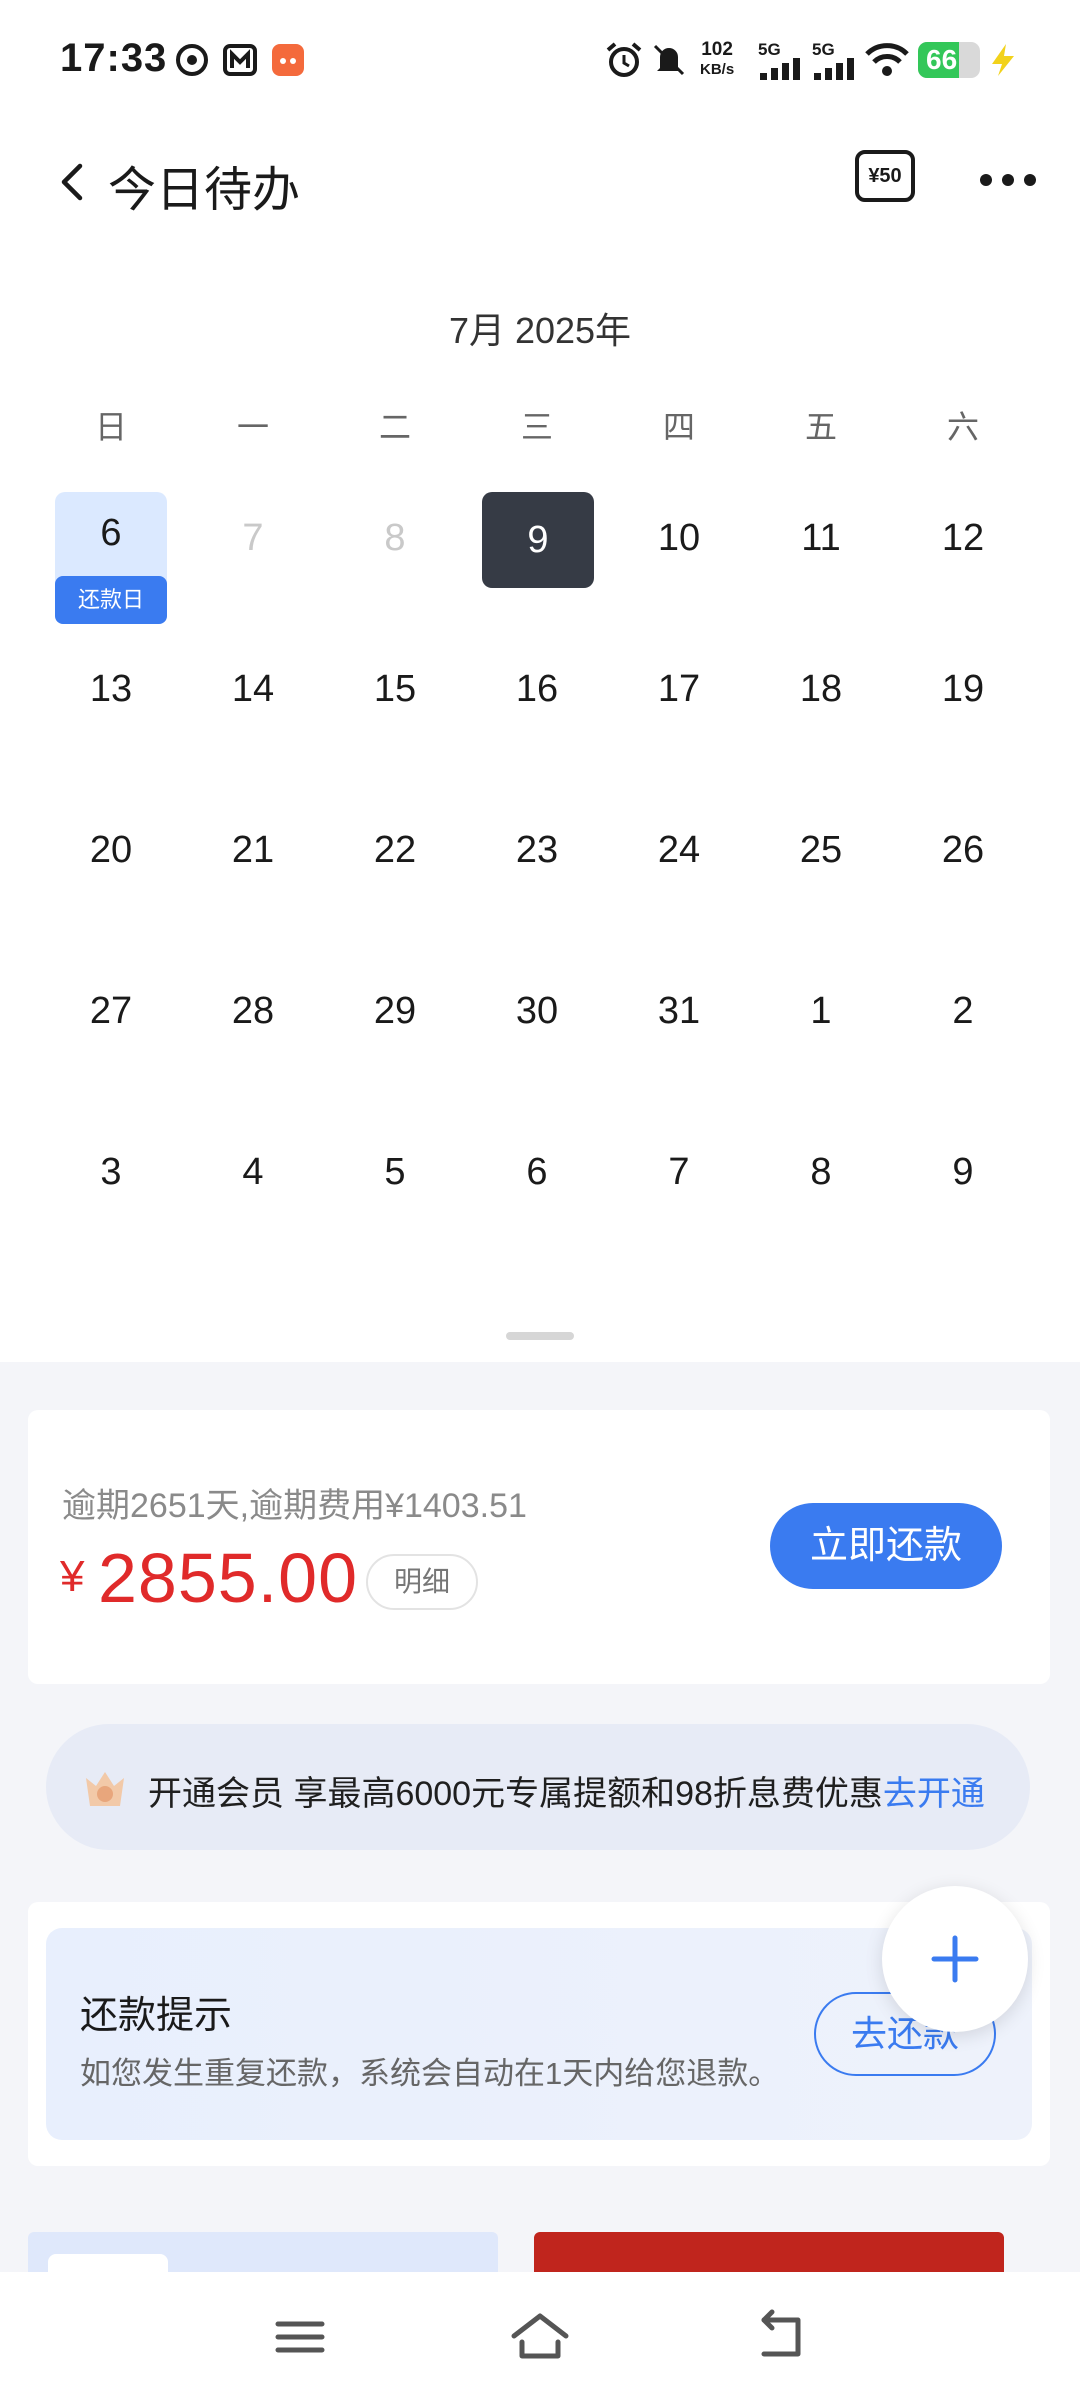 Image resolution: width=1080 pixels, height=2400 pixels. I want to click on calendar-day: 13, so click(111, 689).